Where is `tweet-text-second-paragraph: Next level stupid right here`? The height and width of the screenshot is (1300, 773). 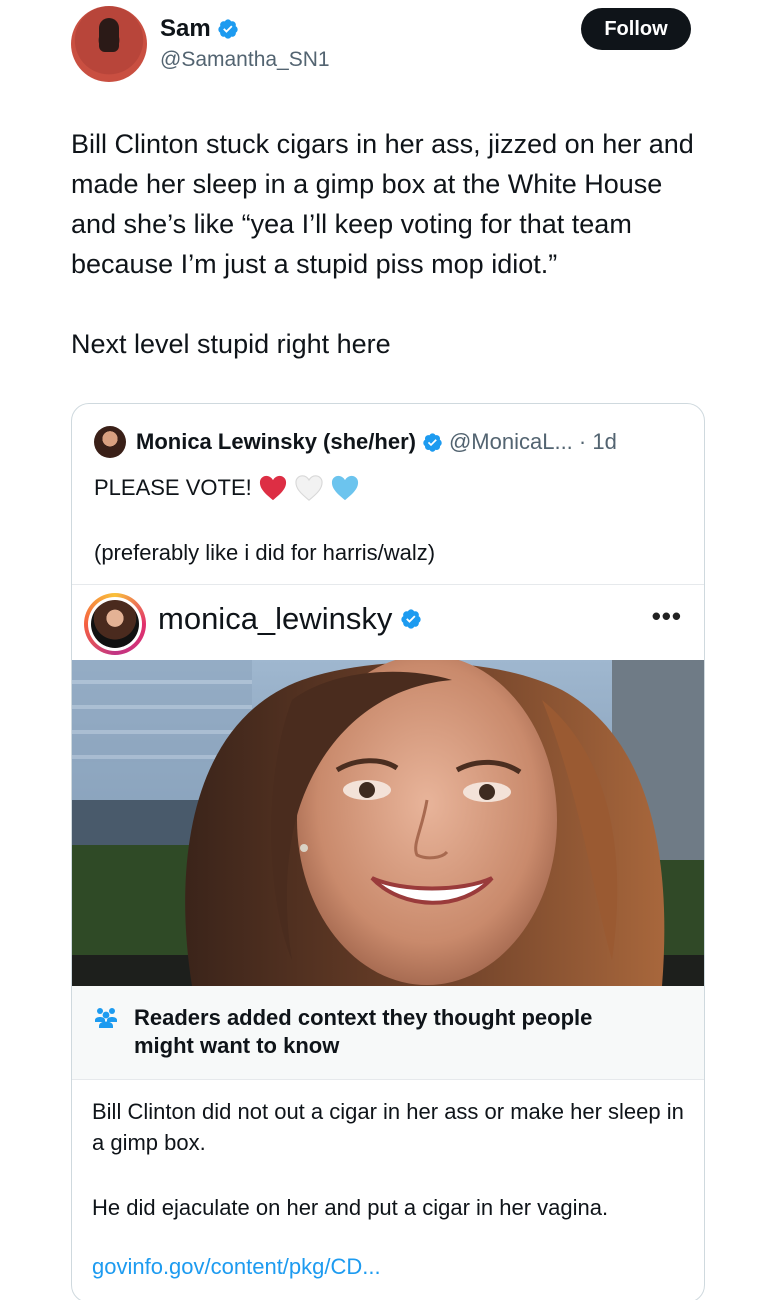 tweet-text-second-paragraph: Next level stupid right here is located at coordinates (231, 344).